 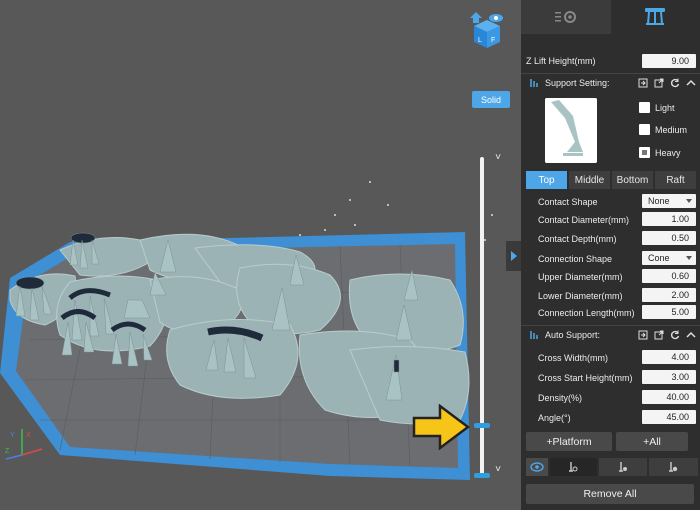 I want to click on cross-start-height-input: 3.00, so click(x=669, y=377).